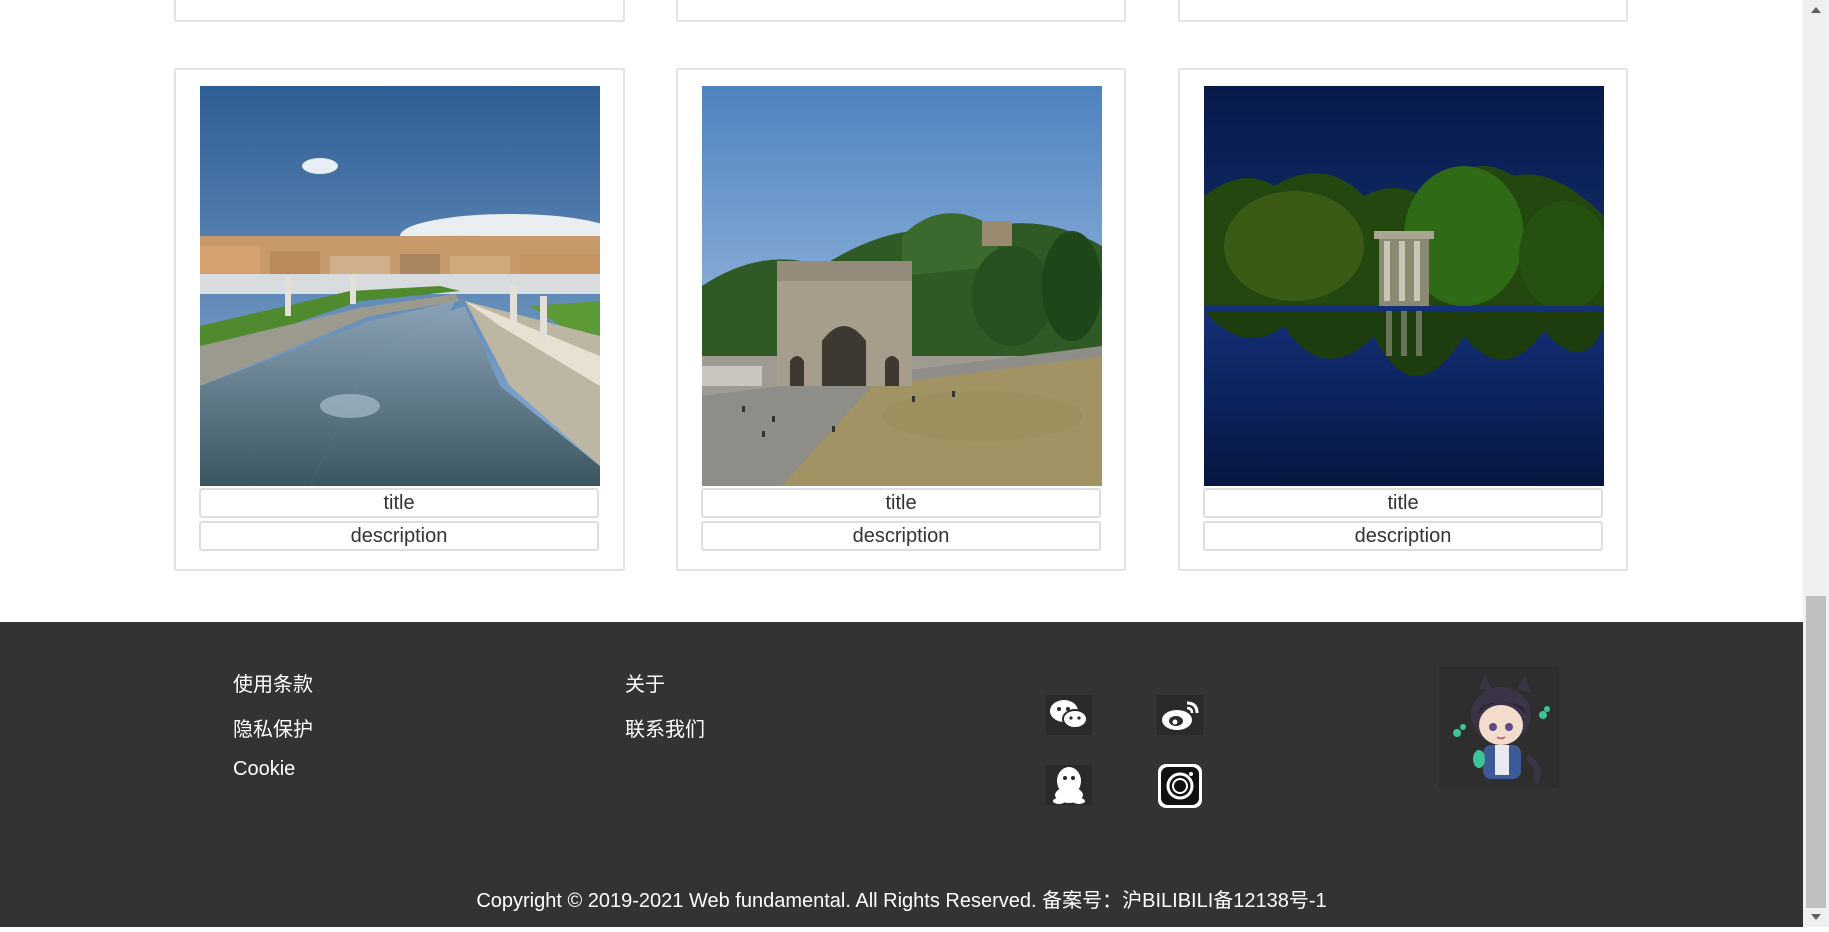 This screenshot has width=1829, height=932. What do you see at coordinates (665, 727) in the screenshot?
I see `footer-link-contact: 联系我们` at bounding box center [665, 727].